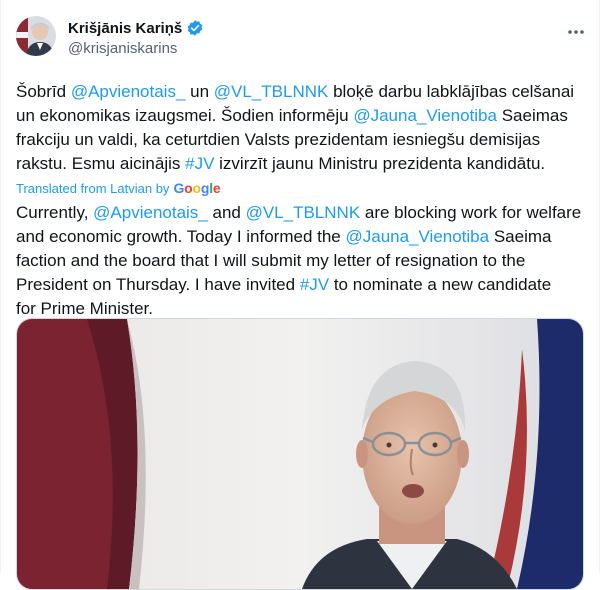  I want to click on author-name-row: Krišjānis Kariņš, so click(136, 28).